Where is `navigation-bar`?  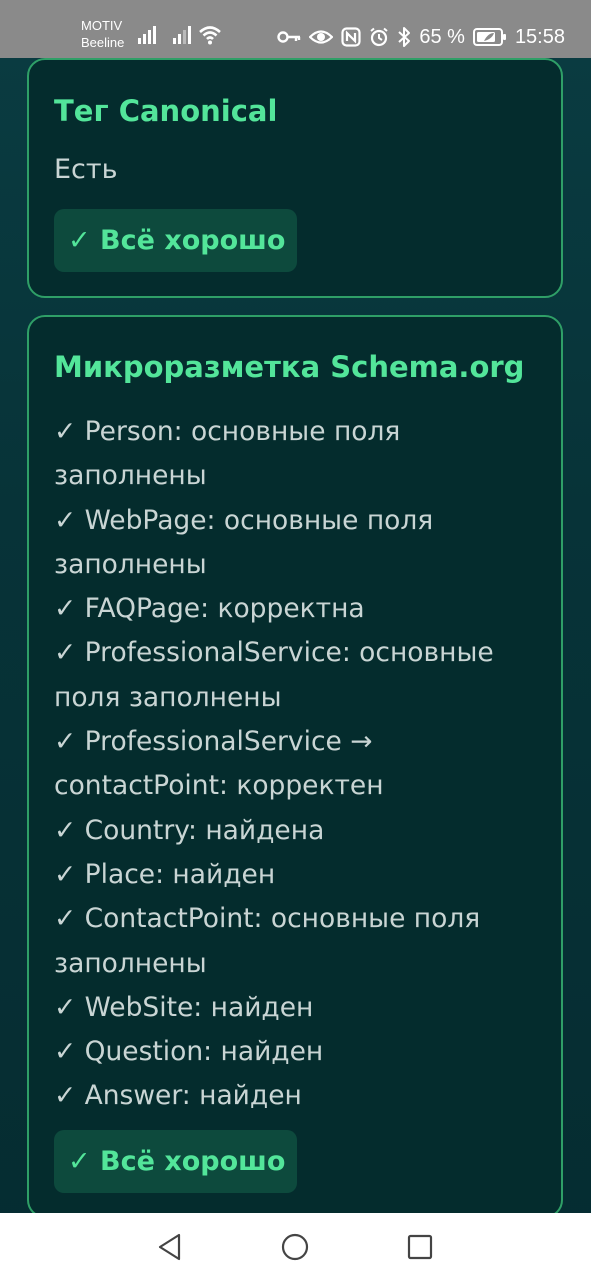
navigation-bar is located at coordinates (295, 1246).